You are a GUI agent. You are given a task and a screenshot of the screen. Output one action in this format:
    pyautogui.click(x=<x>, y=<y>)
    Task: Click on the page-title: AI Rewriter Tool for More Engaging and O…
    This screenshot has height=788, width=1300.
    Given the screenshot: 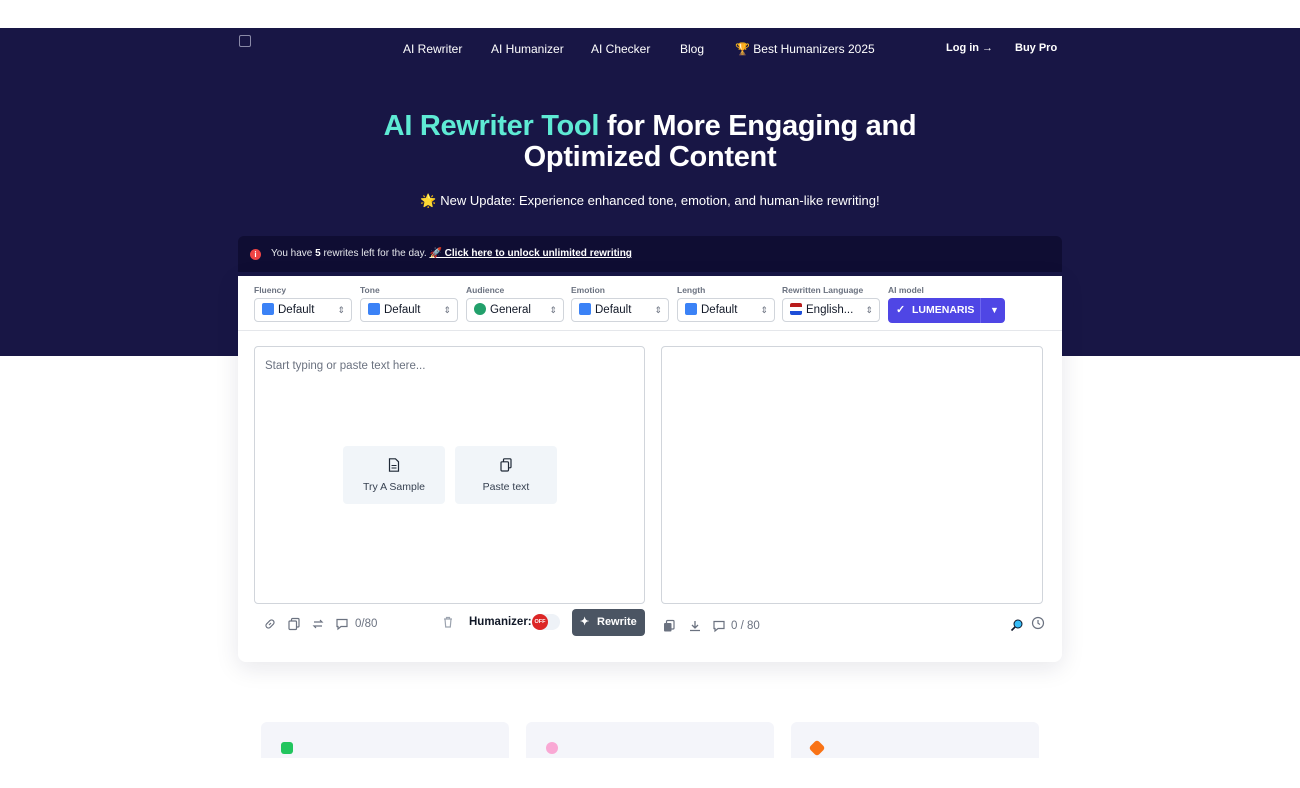 What is the action you would take?
    pyautogui.click(x=650, y=142)
    